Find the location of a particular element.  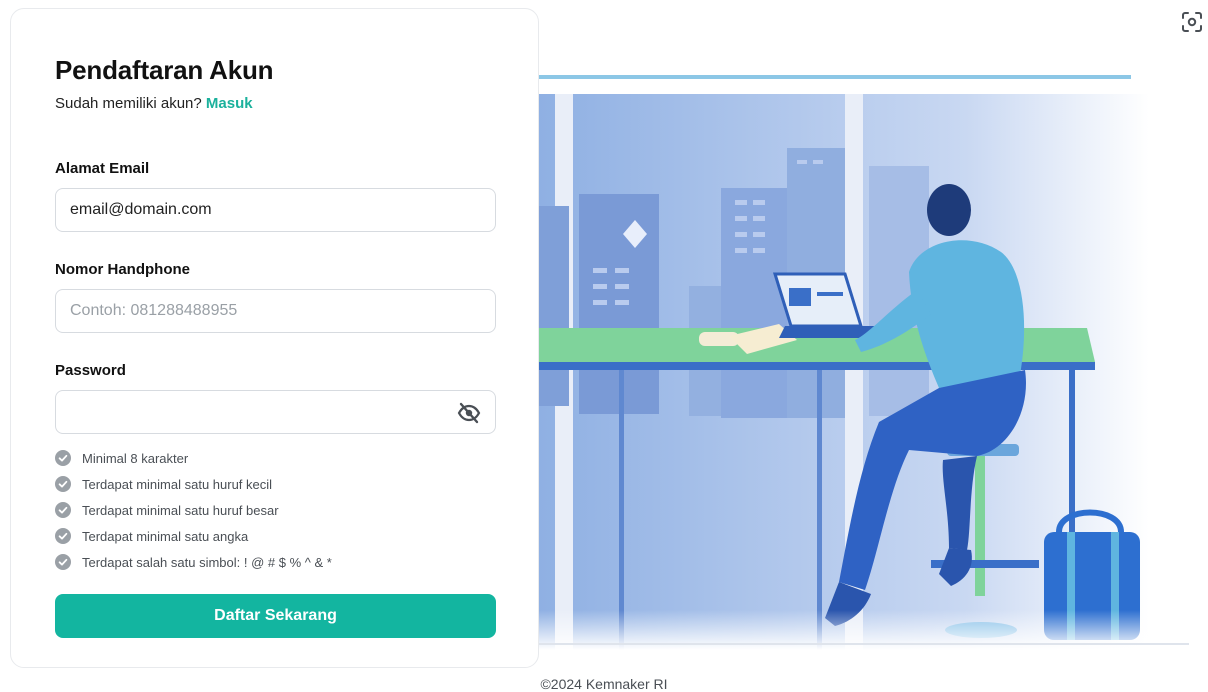

rule-item: Minimal 8 karakter is located at coordinates (193, 458).